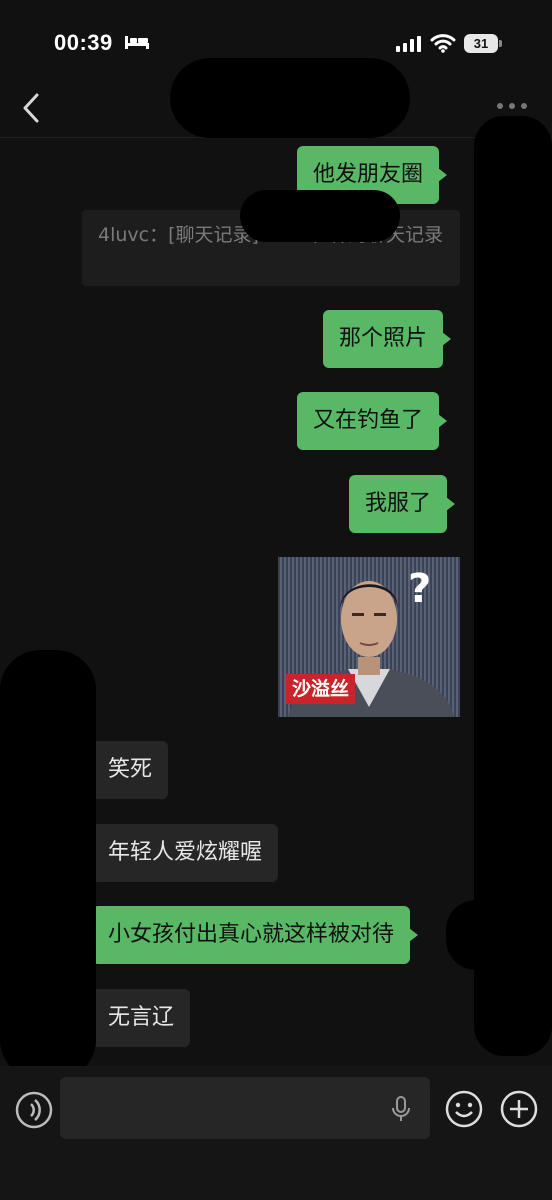  I want to click on status-time: 00:39, so click(83, 42).